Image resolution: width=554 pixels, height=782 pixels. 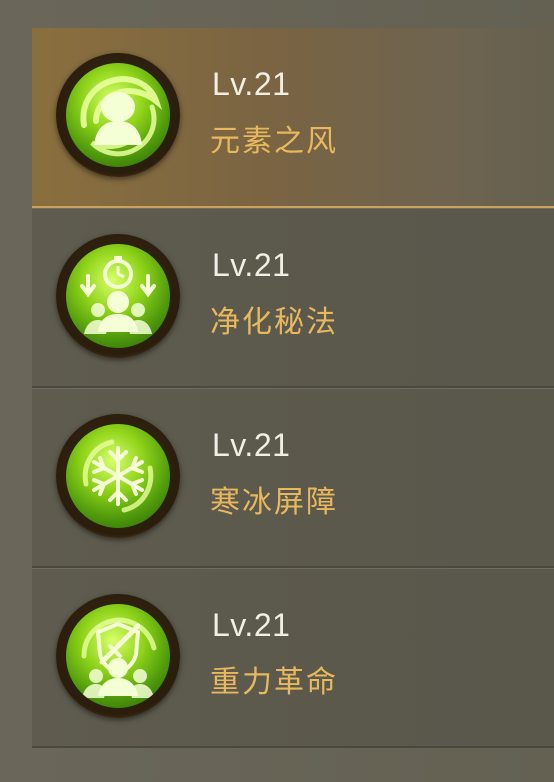 I want to click on shield-sword-icon, so click(x=118, y=656).